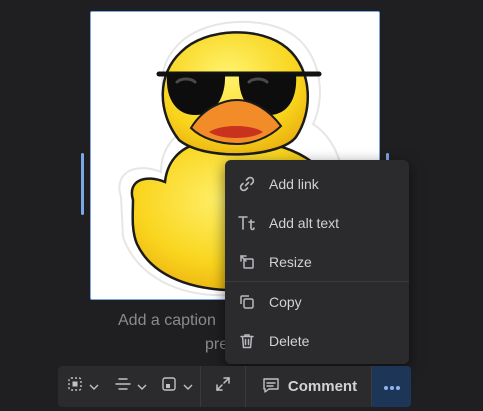 This screenshot has width=483, height=411. I want to click on link-icon, so click(247, 184).